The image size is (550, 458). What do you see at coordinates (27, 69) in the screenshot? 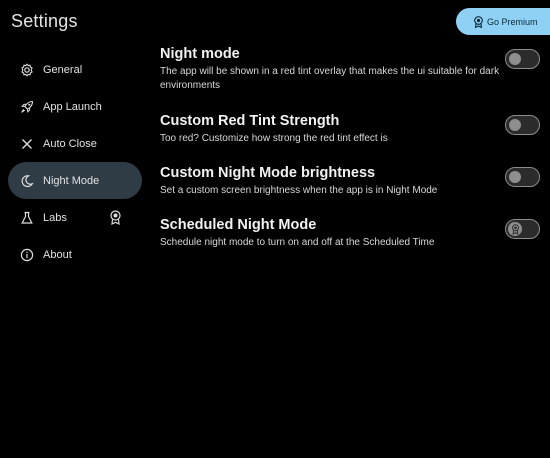
I see `gear-icon` at bounding box center [27, 69].